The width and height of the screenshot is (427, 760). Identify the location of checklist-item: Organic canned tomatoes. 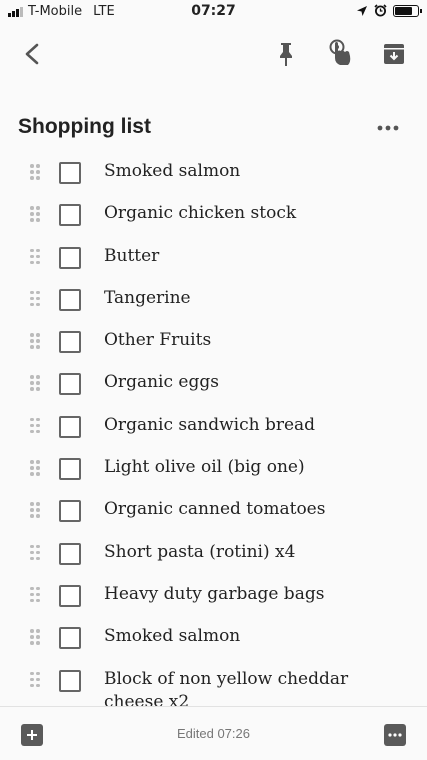
(213, 510).